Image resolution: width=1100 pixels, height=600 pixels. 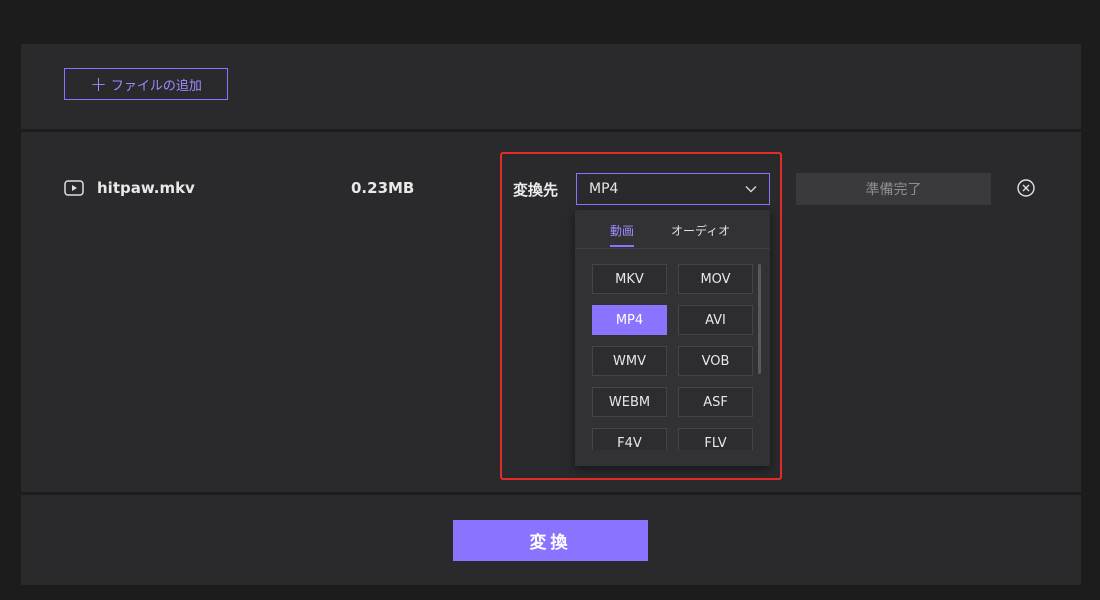 What do you see at coordinates (98, 84) in the screenshot?
I see `plus-icon: +` at bounding box center [98, 84].